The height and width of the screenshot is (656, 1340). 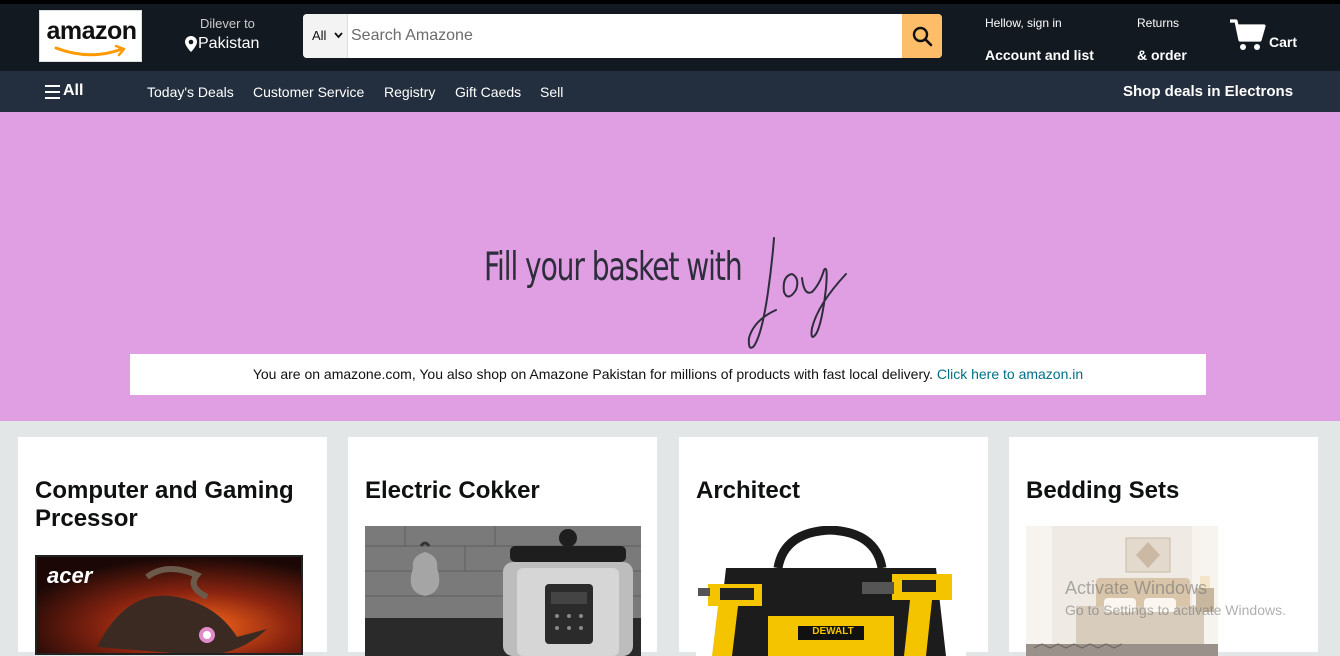 I want to click on cart-icon, so click(x=1248, y=34).